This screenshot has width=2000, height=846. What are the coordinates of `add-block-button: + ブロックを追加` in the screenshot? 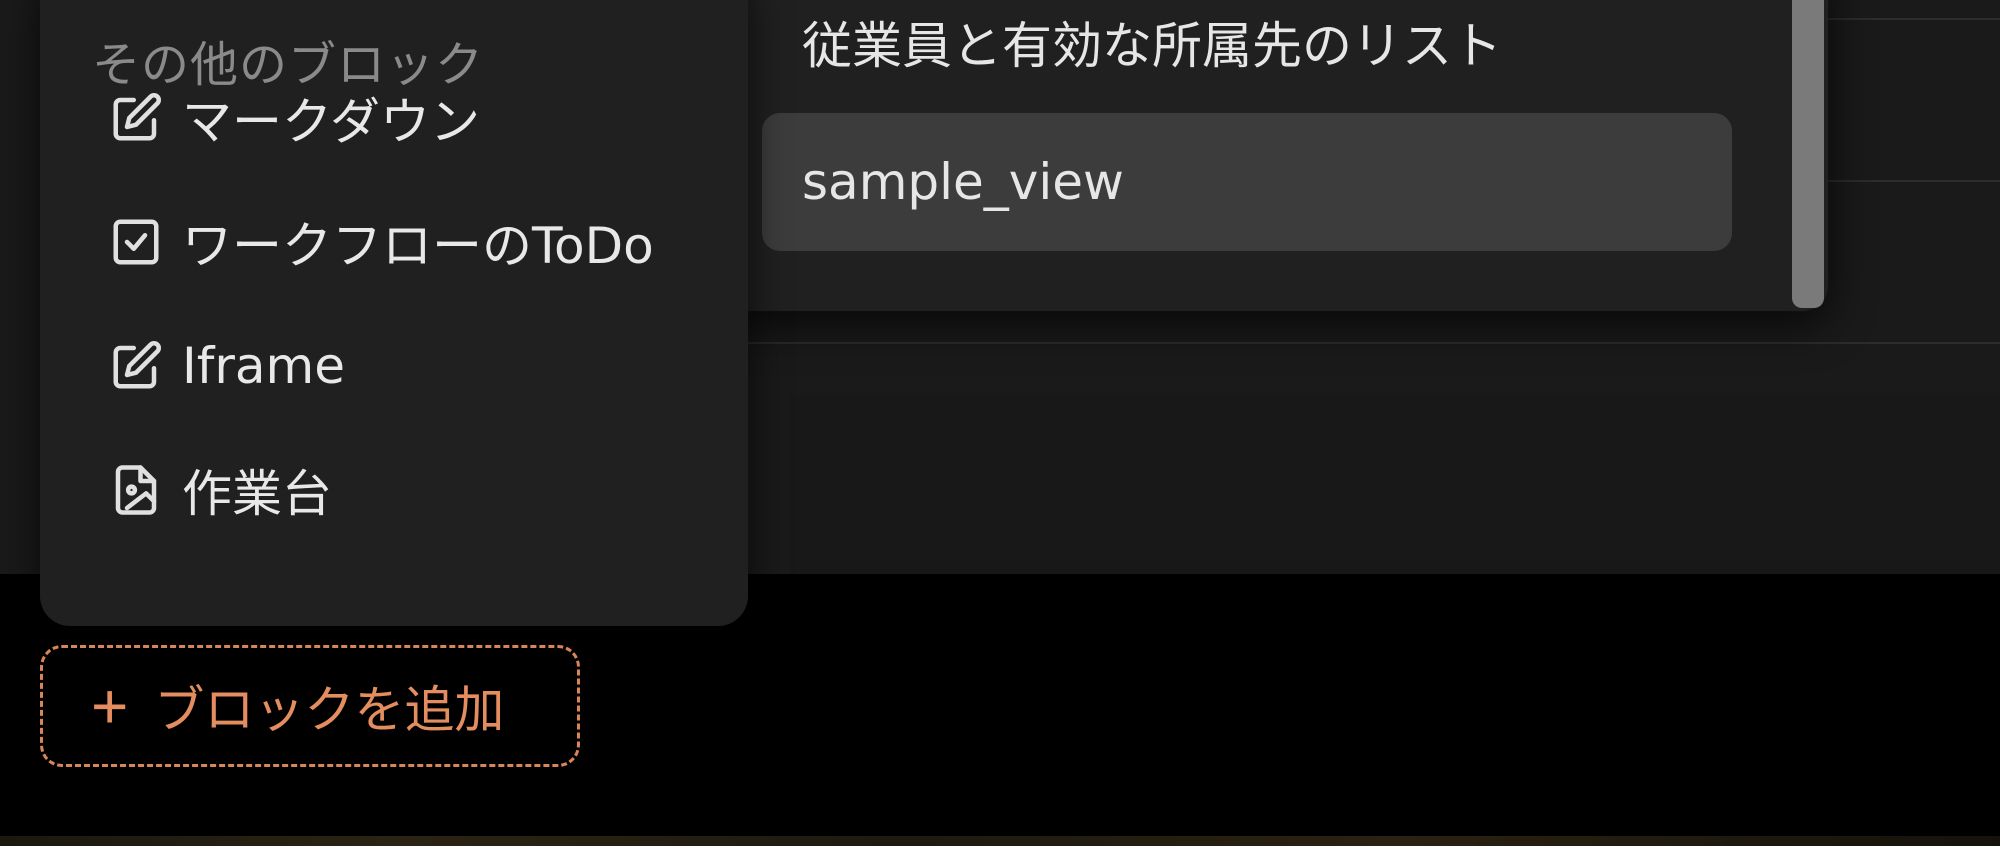 It's located at (310, 706).